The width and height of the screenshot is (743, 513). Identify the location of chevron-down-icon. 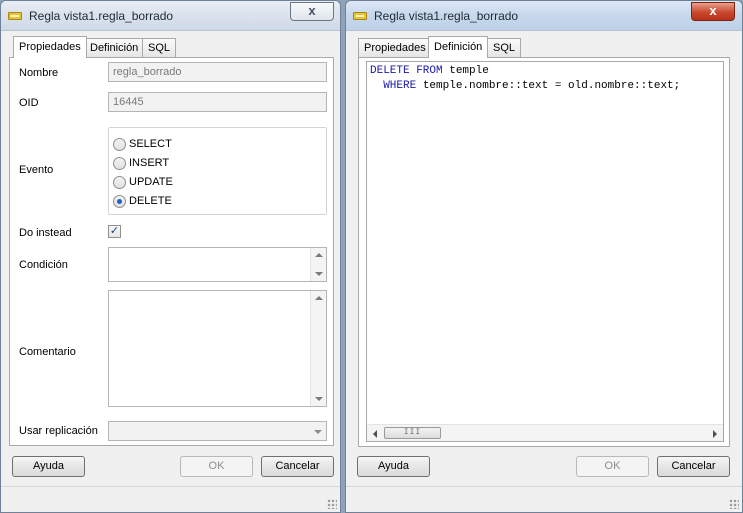
(318, 432).